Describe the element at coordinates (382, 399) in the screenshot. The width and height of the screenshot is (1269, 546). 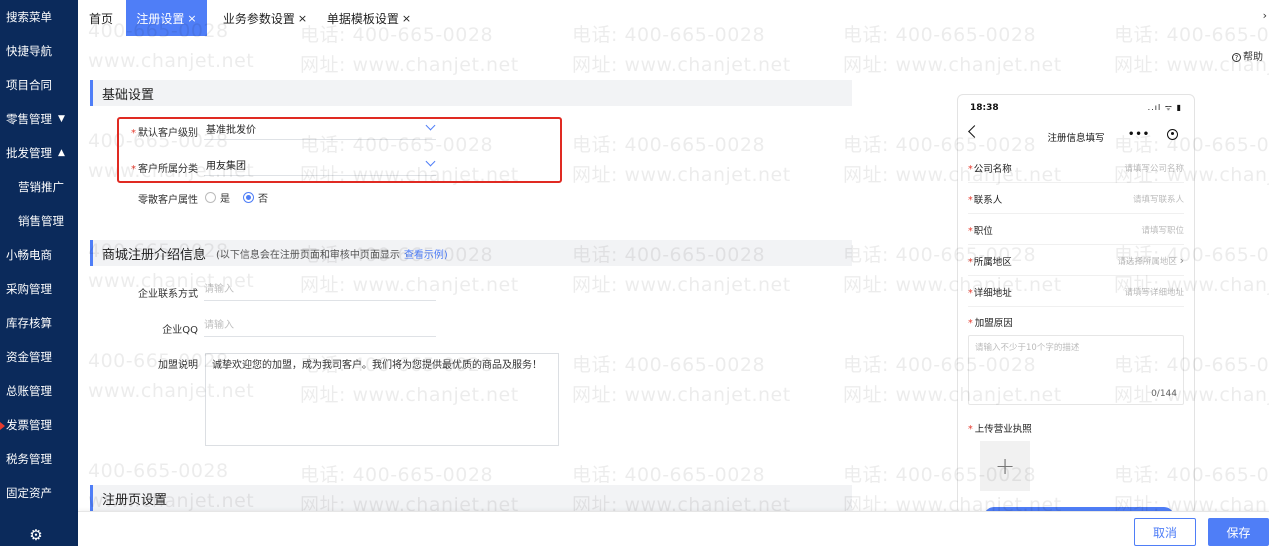
I see `join-desc-textarea: 诚挚欢迎您的加盟，成为我司客户。我们将为您提供最优质的商品及服务！` at that location.